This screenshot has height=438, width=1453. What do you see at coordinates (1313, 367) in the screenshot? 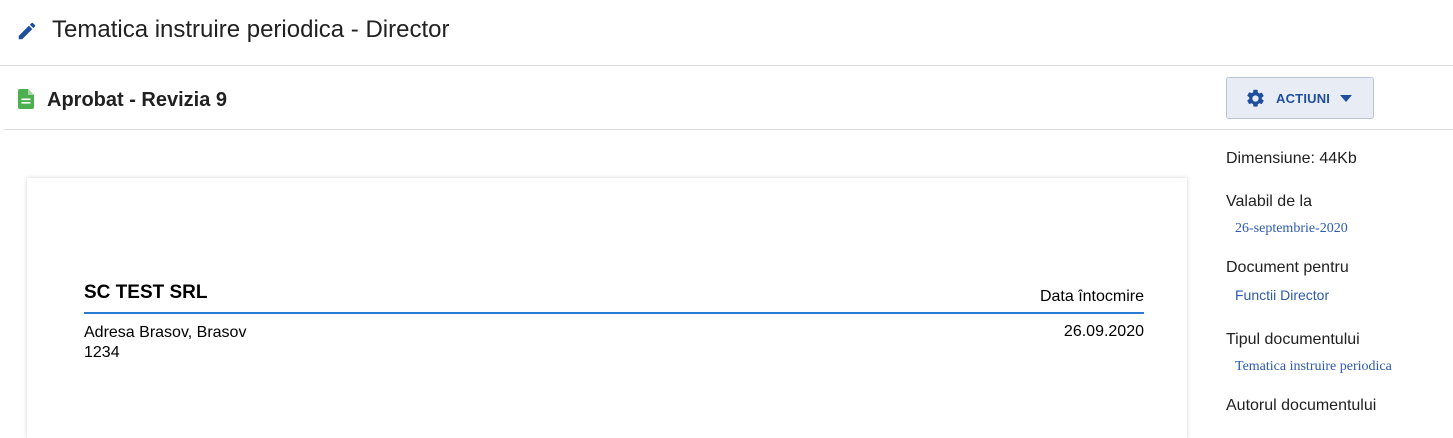
I see `document-type-value: Tematica instruire periodica` at bounding box center [1313, 367].